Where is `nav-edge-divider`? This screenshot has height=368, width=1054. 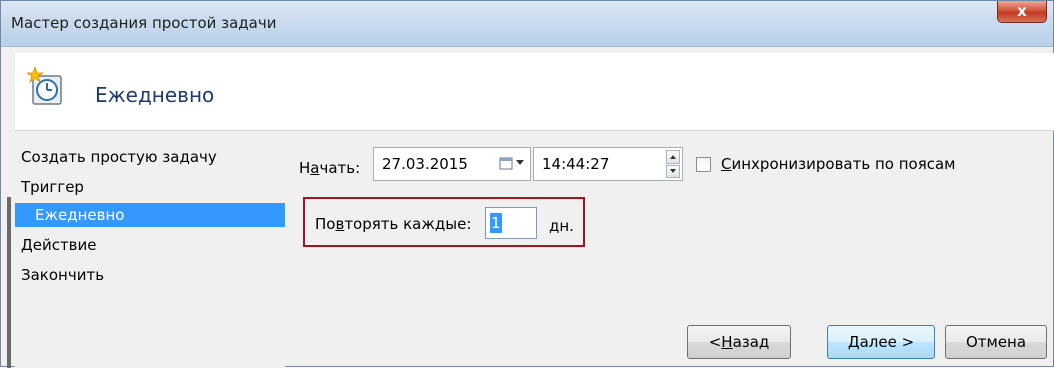
nav-edge-divider is located at coordinates (9, 282).